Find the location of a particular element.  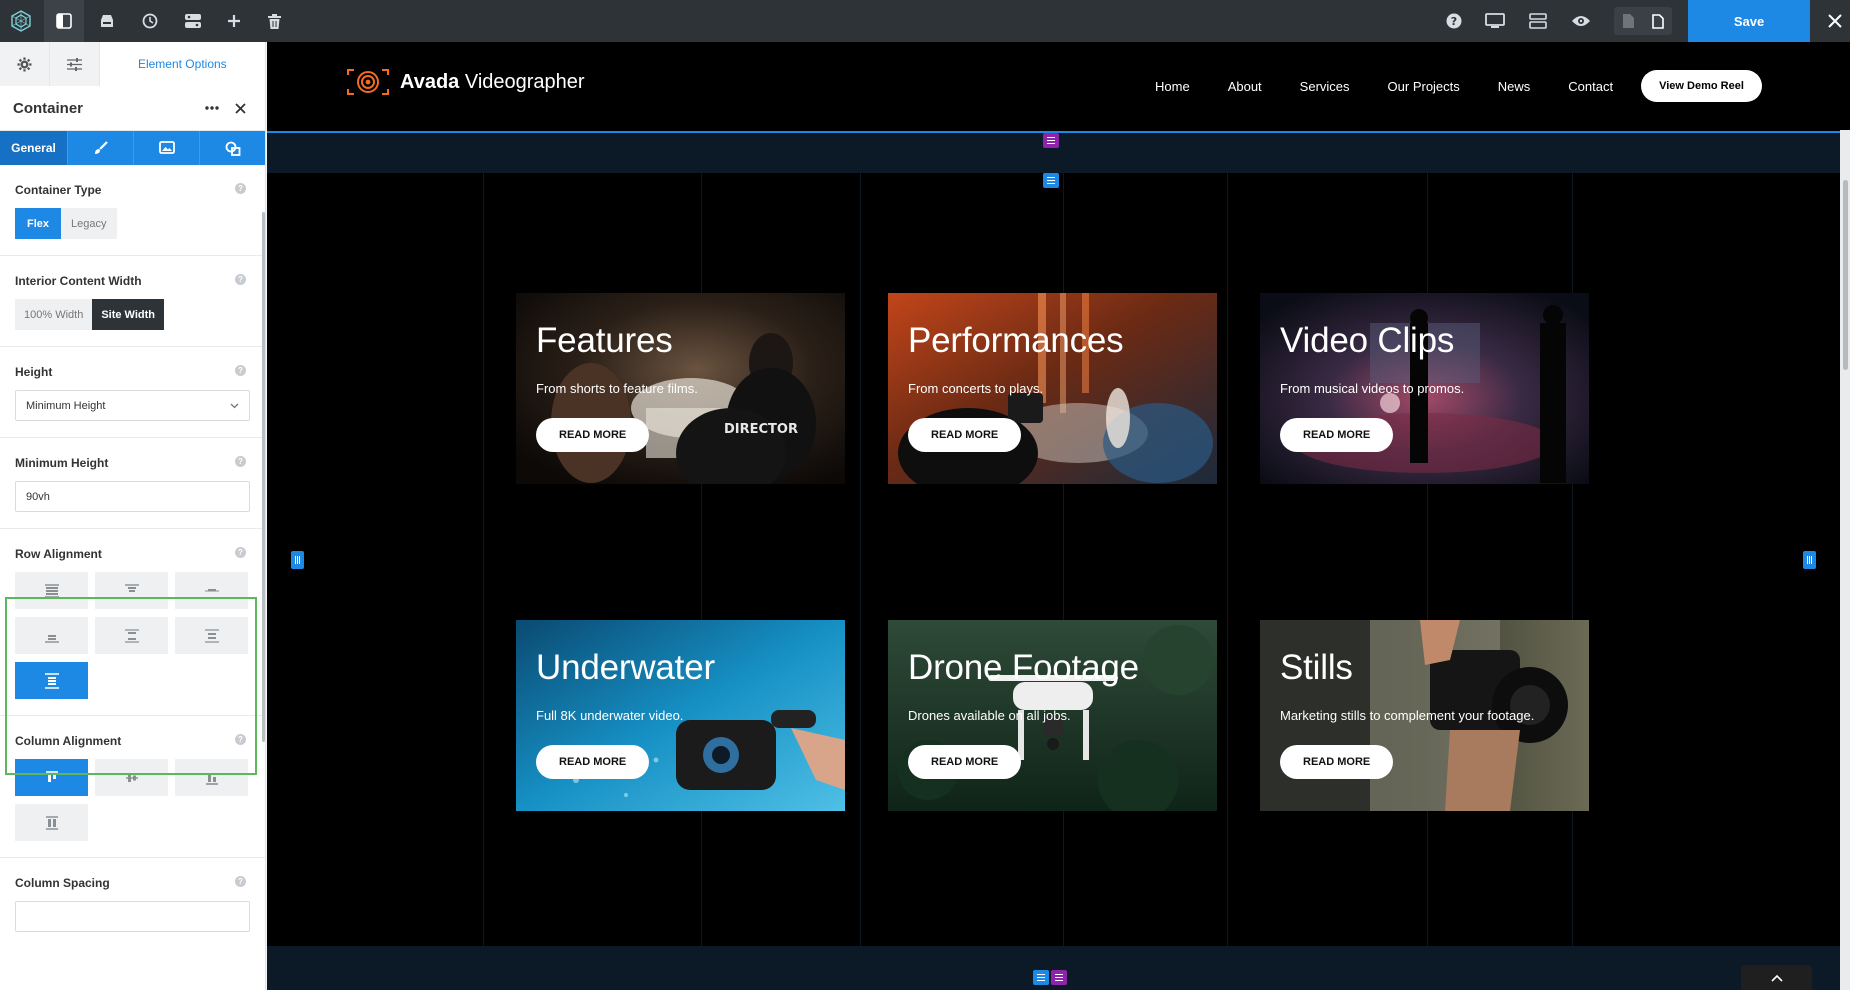

card-subtitle: Full 8K underwater video. is located at coordinates (610, 715).